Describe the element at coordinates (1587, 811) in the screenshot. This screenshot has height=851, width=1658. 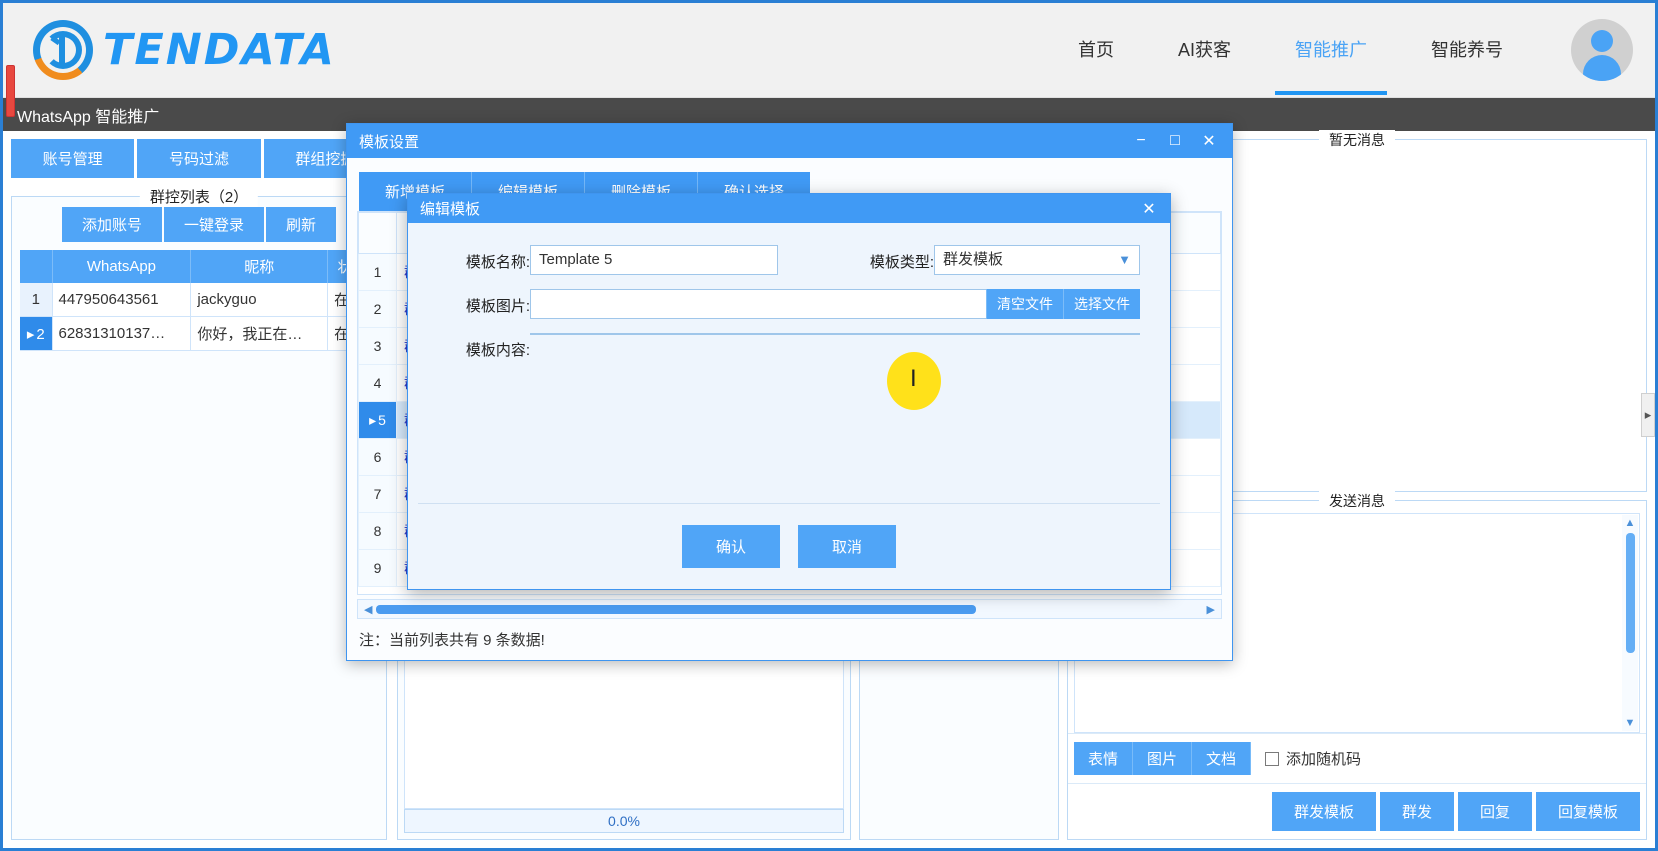
I see `reply-template-button: 回复模板` at that location.